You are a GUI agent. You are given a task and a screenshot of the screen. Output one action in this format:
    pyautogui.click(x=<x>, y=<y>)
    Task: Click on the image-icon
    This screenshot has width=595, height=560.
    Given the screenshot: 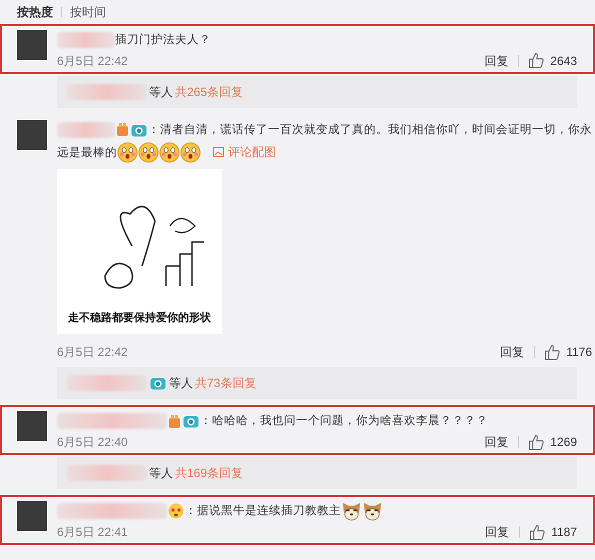 What is the action you would take?
    pyautogui.click(x=218, y=152)
    